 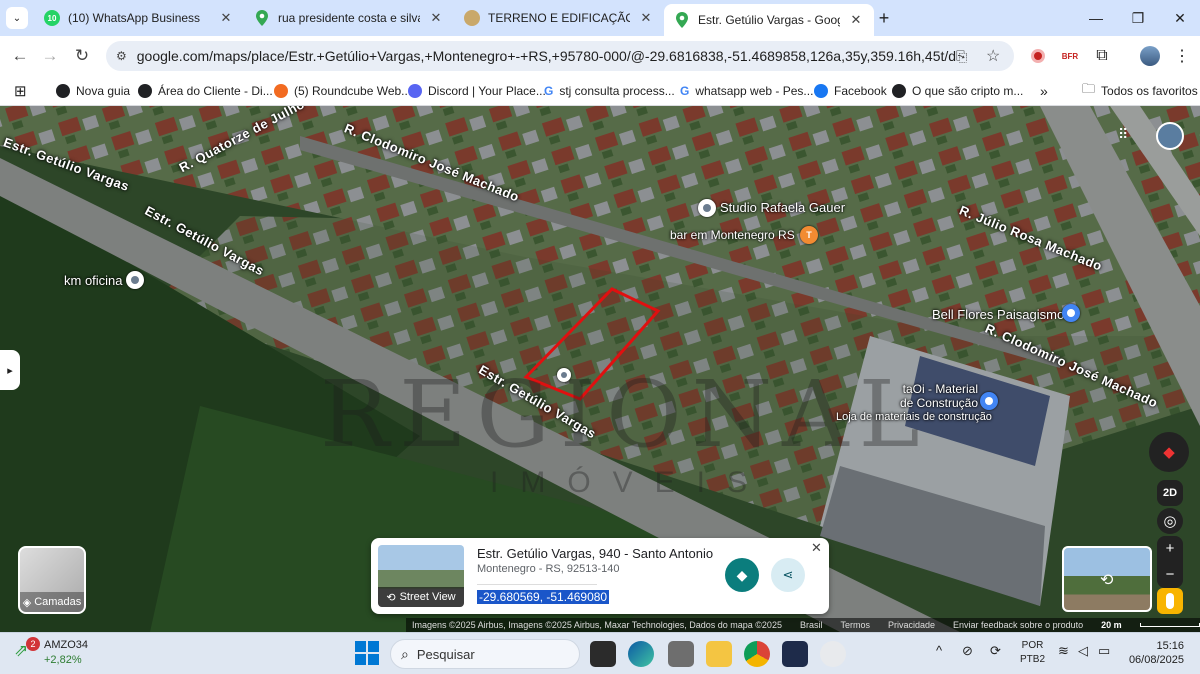 I want to click on layers-button: ◈ Camadas, so click(x=52, y=580).